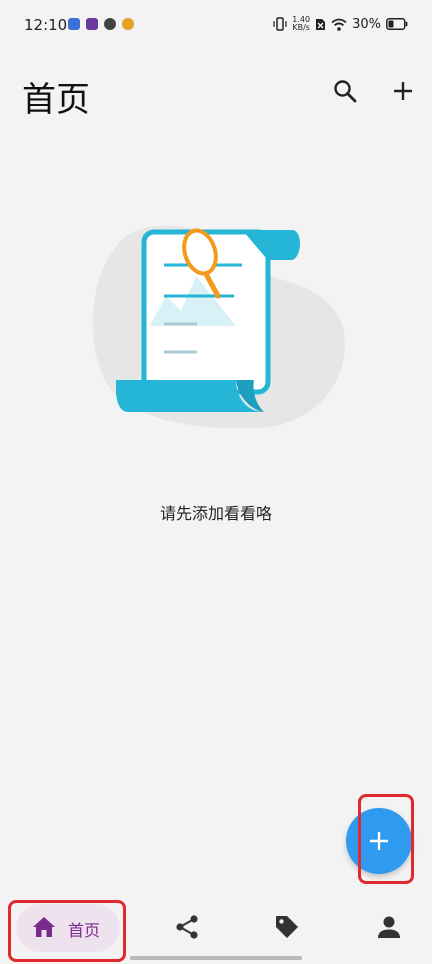  What do you see at coordinates (218, 327) in the screenshot?
I see `scroll-magnifier-illustration` at bounding box center [218, 327].